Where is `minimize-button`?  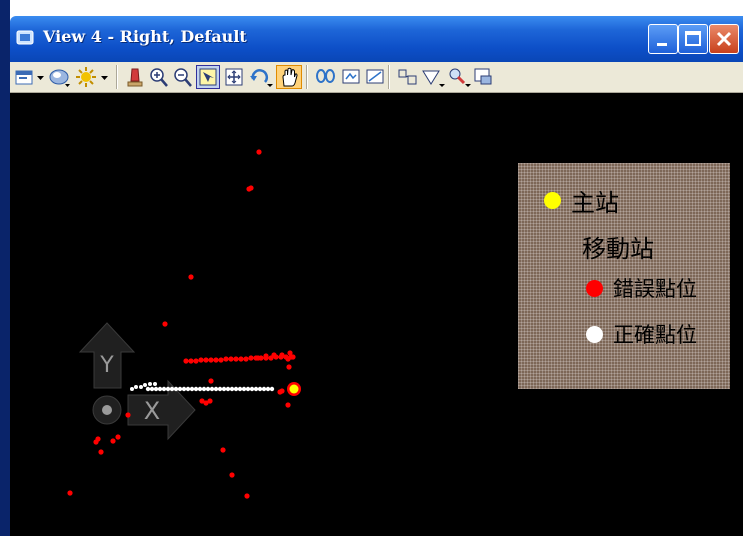 minimize-button is located at coordinates (663, 39).